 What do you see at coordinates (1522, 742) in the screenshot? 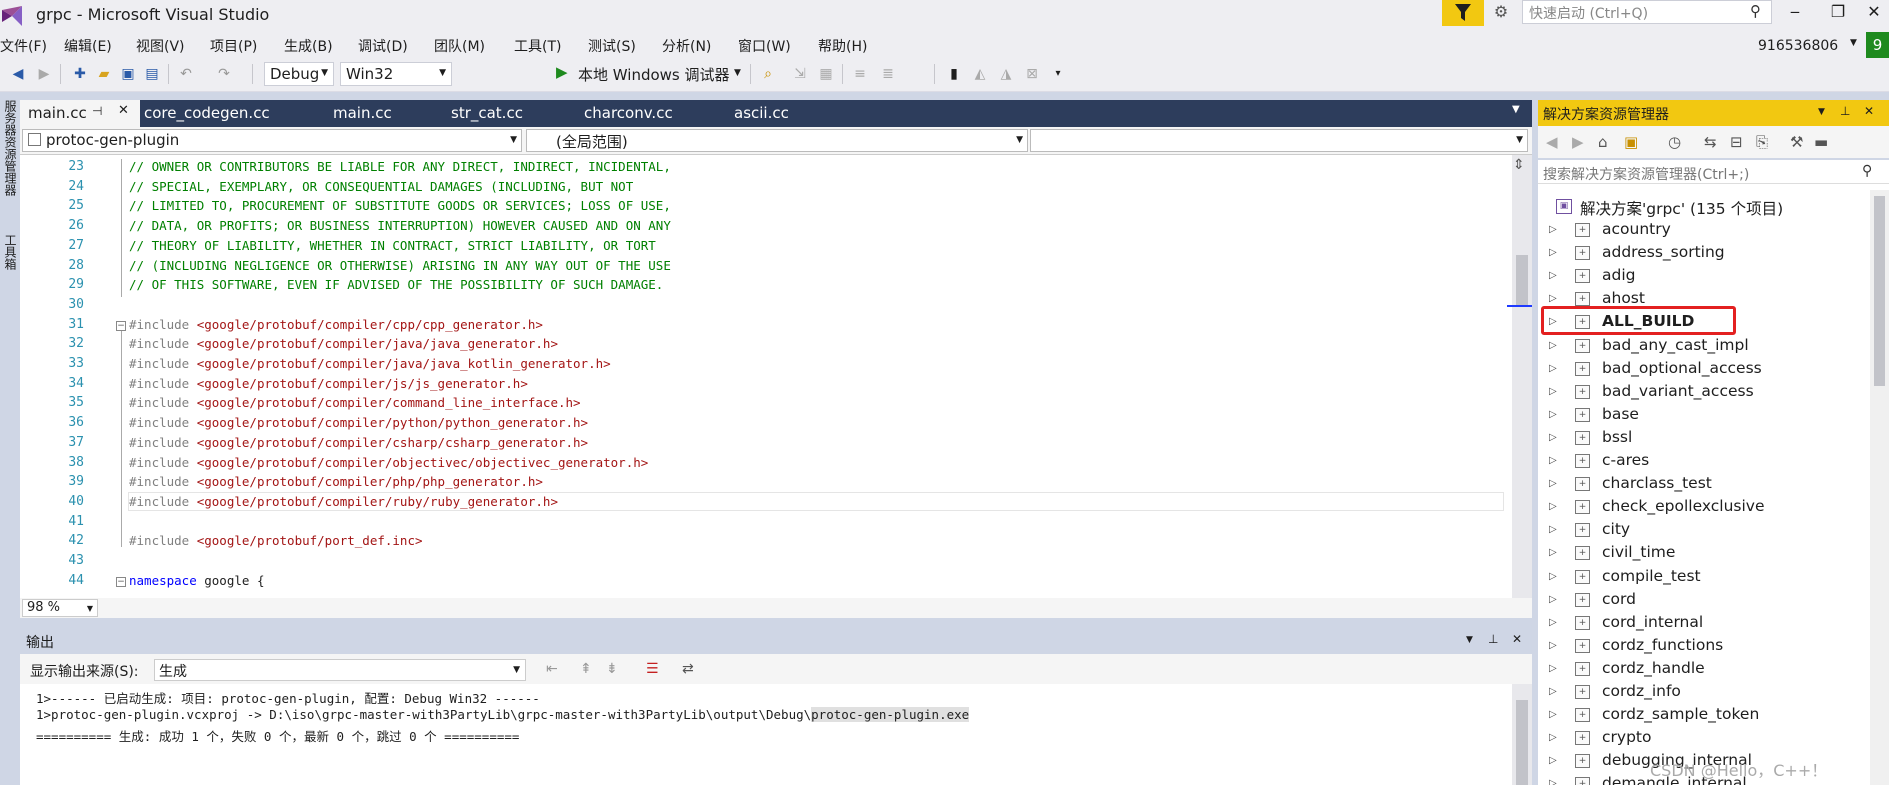
I see `output-scroll-thumb` at bounding box center [1522, 742].